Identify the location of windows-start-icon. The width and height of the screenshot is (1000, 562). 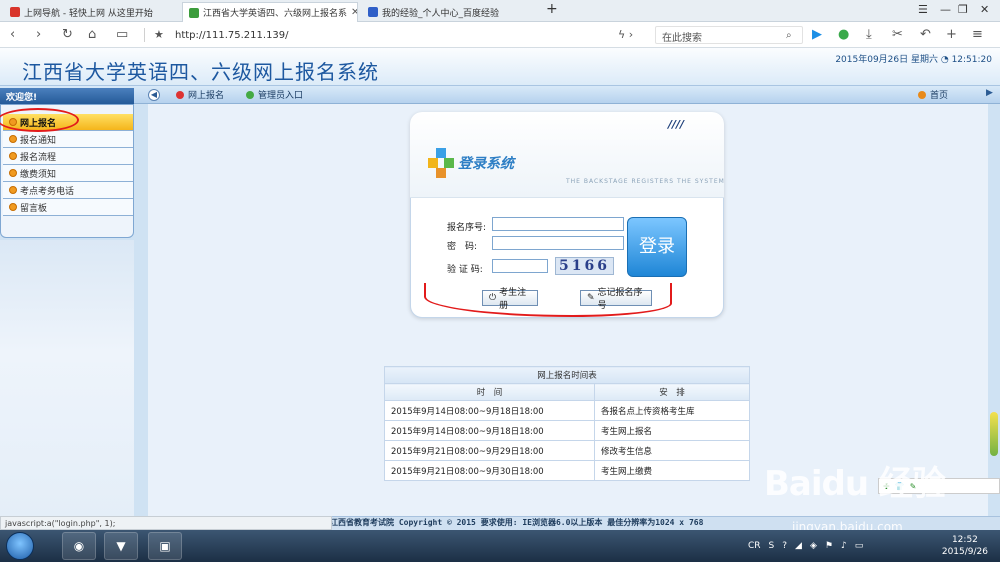
(20, 546).